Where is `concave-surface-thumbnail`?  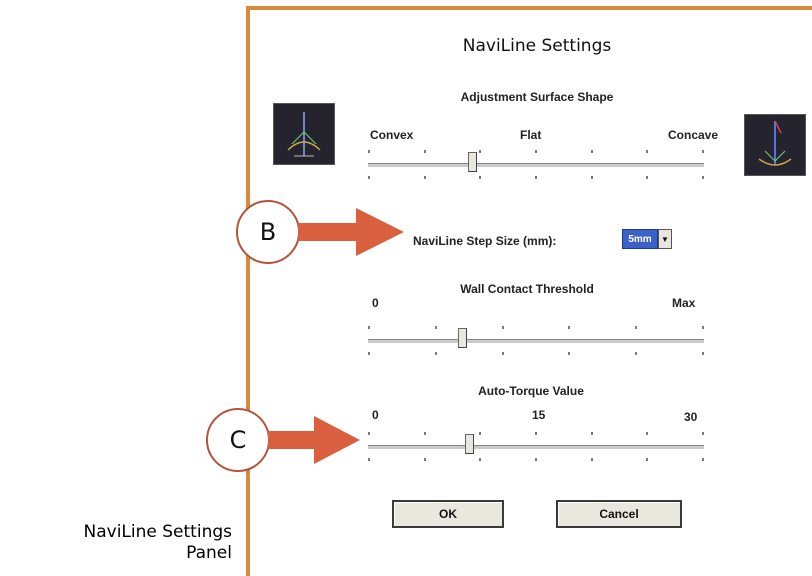 concave-surface-thumbnail is located at coordinates (775, 145).